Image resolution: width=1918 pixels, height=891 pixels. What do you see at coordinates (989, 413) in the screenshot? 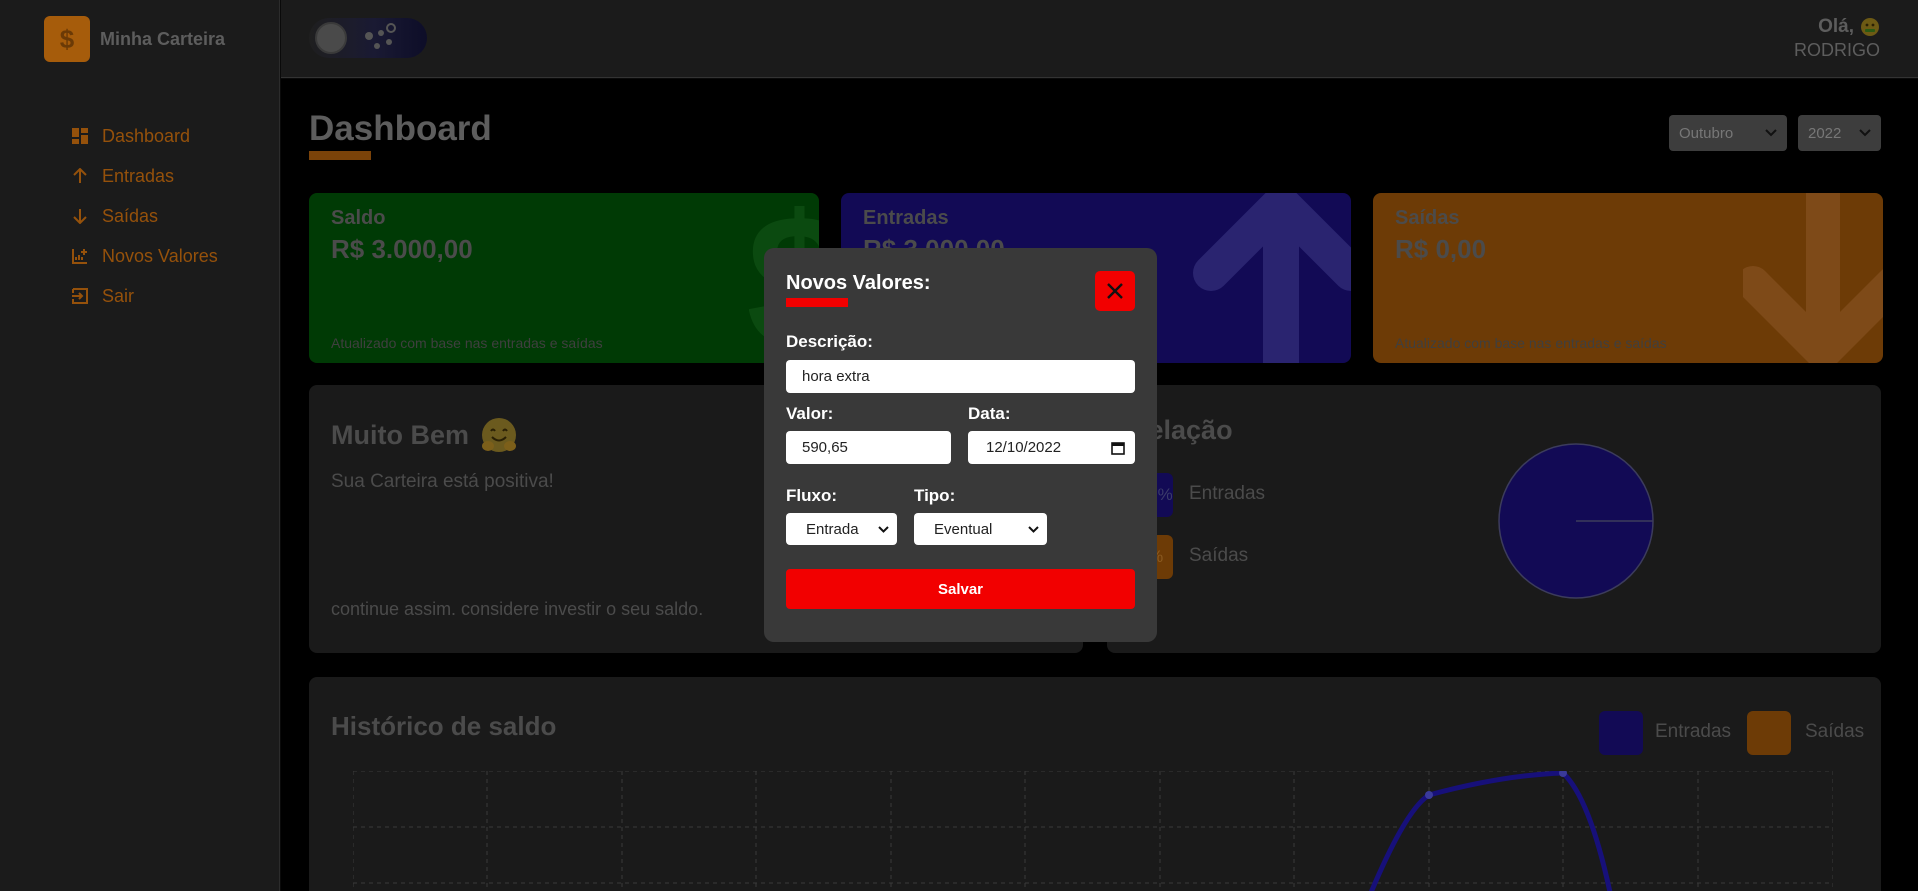
I see `date-label: Data:` at bounding box center [989, 413].